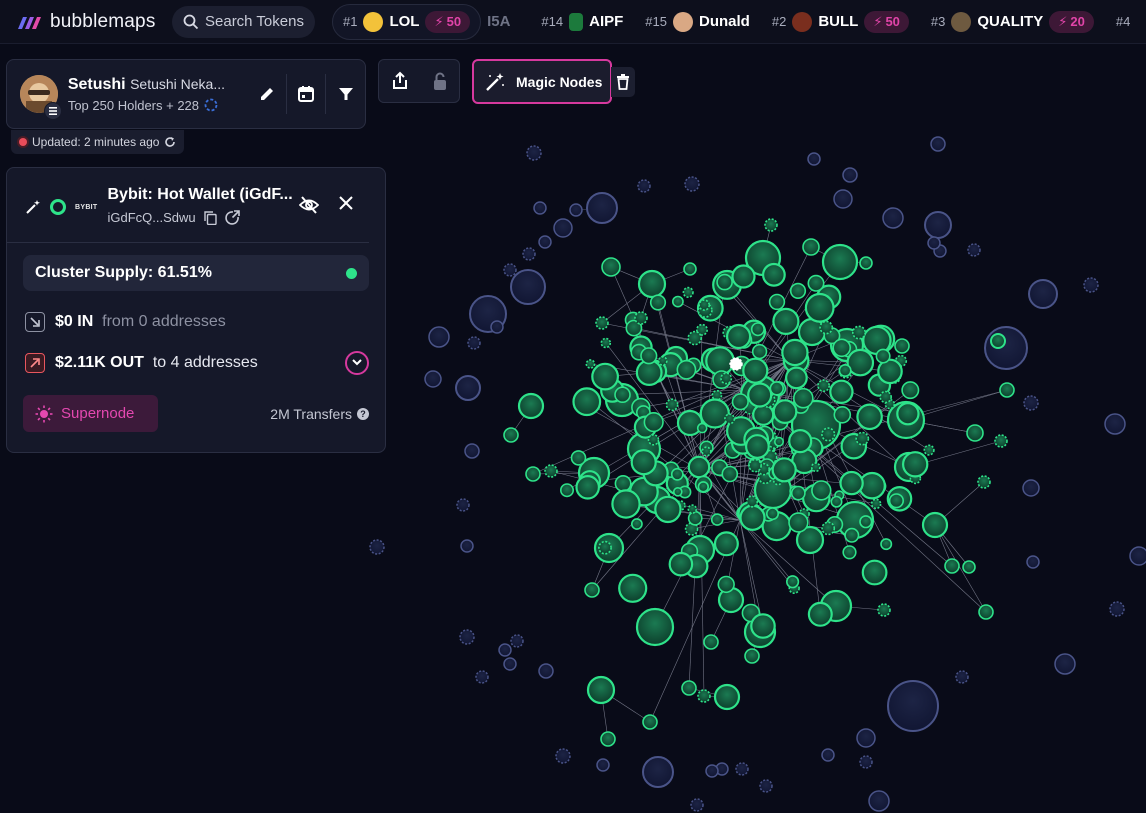  I want to click on ticker-item: #15 Dunald, so click(697, 21).